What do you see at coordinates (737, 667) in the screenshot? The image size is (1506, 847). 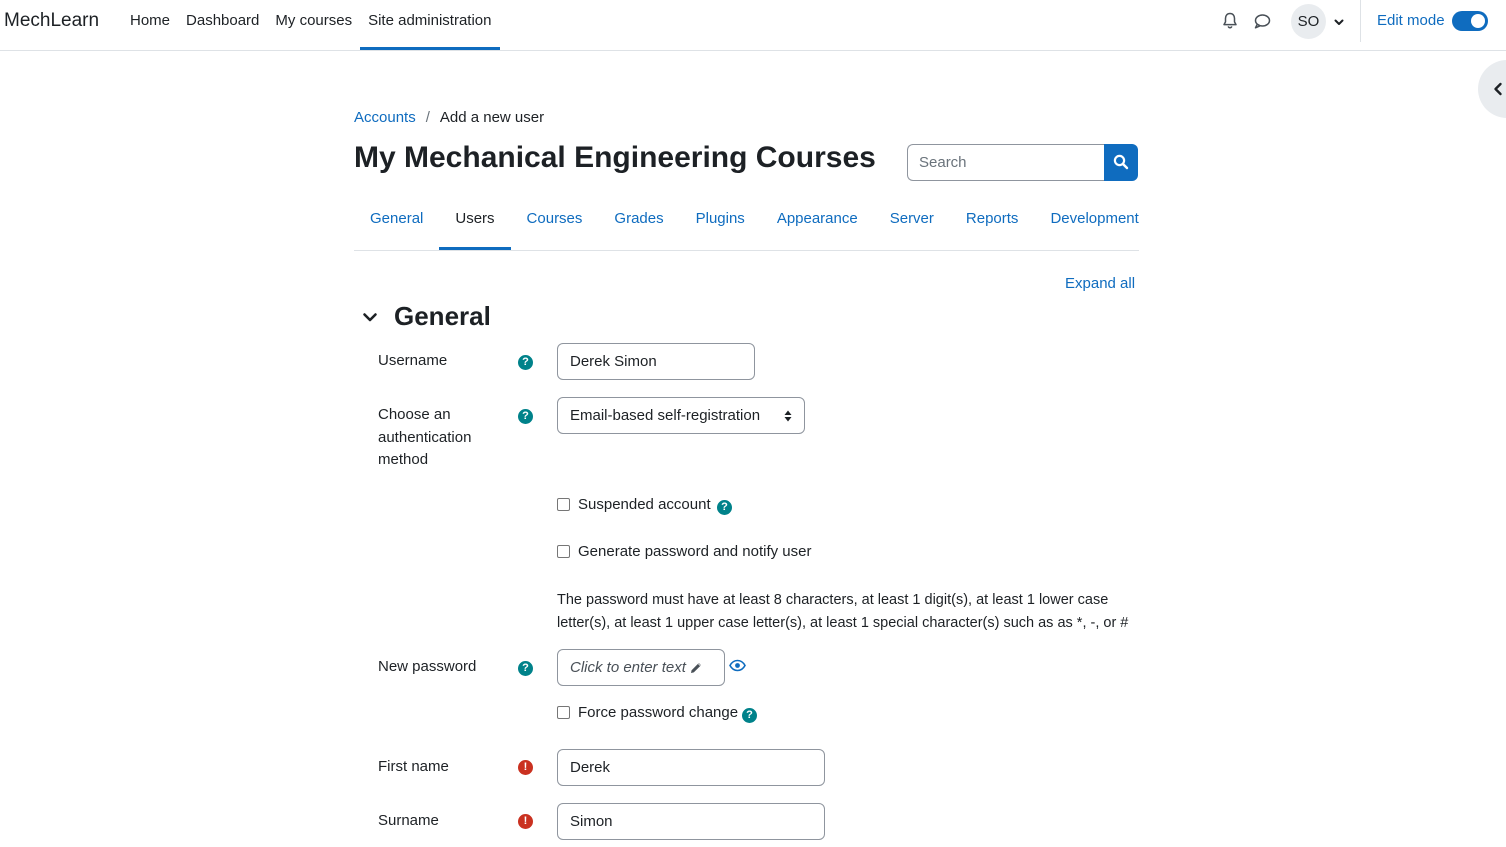 I see `eye-icon` at bounding box center [737, 667].